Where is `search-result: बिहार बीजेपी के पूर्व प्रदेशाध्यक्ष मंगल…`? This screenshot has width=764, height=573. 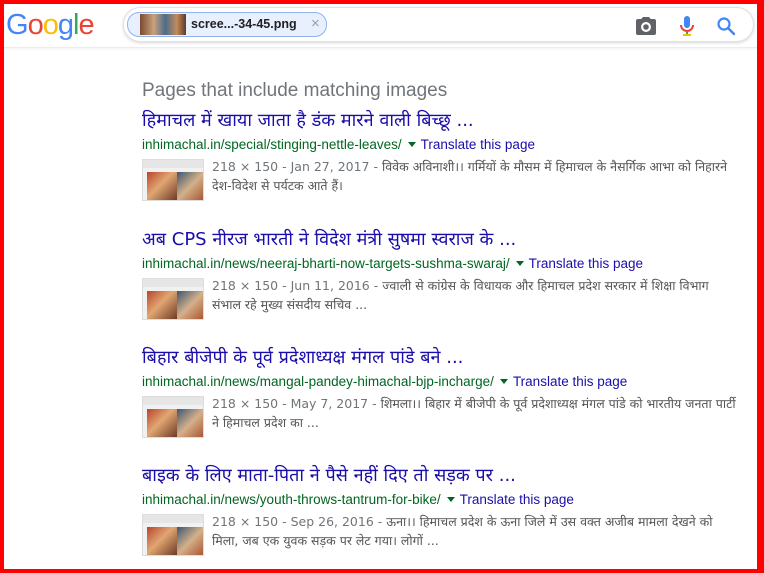 search-result: बिहार बीजेपी के पूर्व प्रदेशाध्यक्ष मंगल… is located at coordinates (449, 393).